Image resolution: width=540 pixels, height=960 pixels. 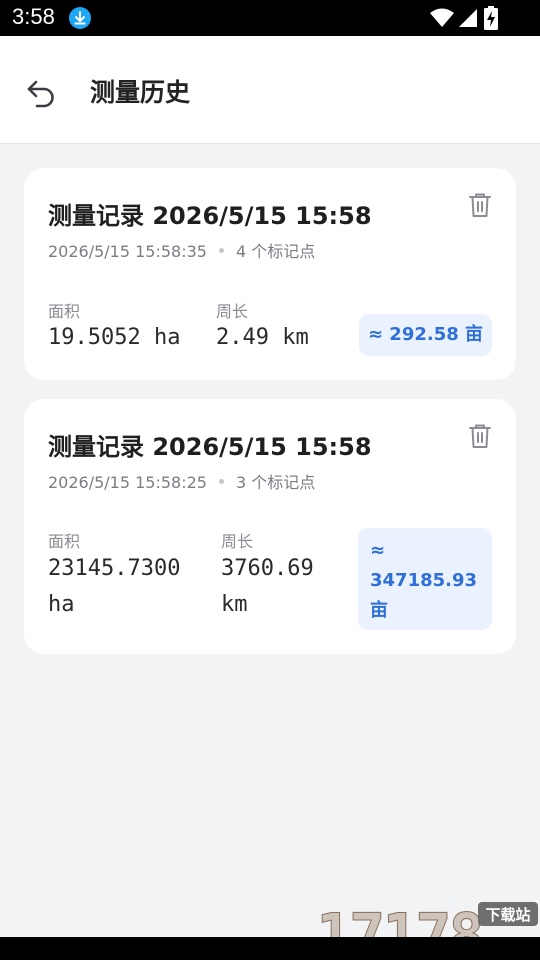 What do you see at coordinates (507, 915) in the screenshot?
I see `svg-text: 下载站` at bounding box center [507, 915].